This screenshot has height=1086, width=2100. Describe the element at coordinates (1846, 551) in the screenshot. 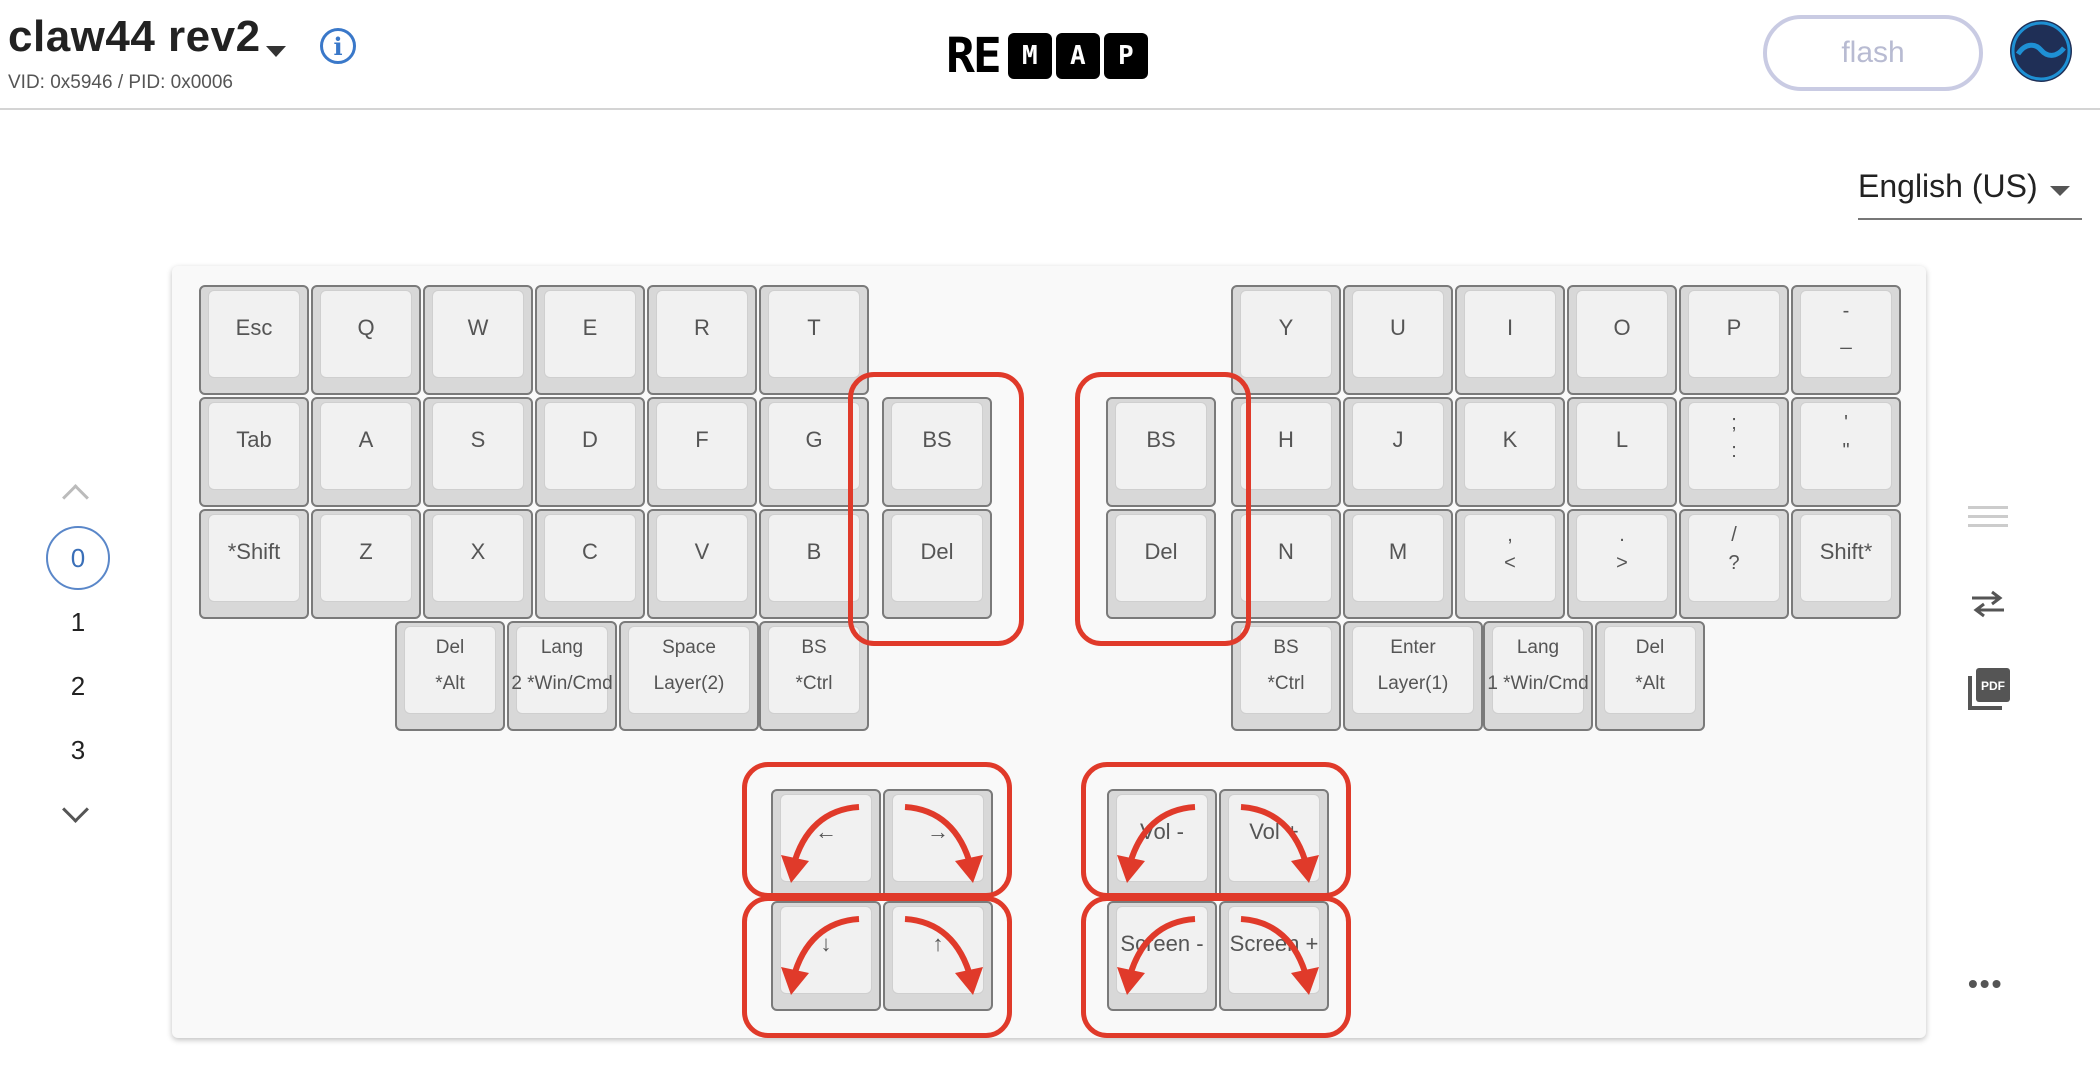

I see `key-label: Shift*` at that location.